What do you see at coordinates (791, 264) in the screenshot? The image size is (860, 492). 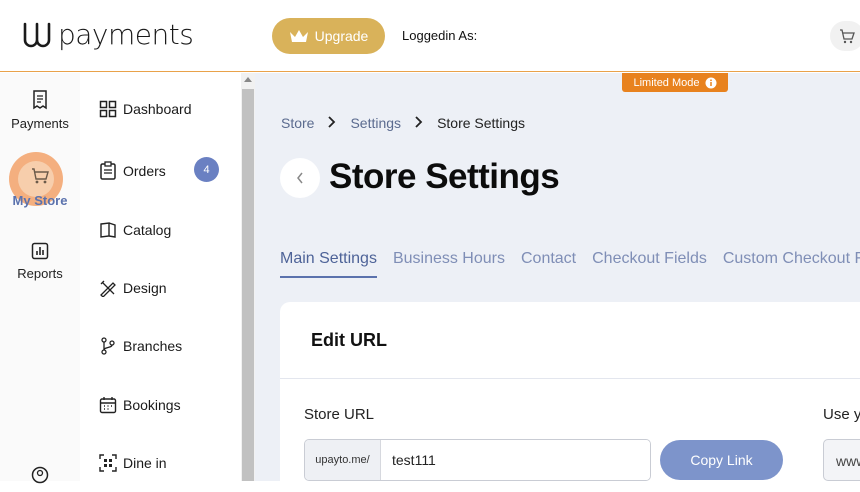 I see `tab-custom-checkout-fields: Custom Checkout Fie` at bounding box center [791, 264].